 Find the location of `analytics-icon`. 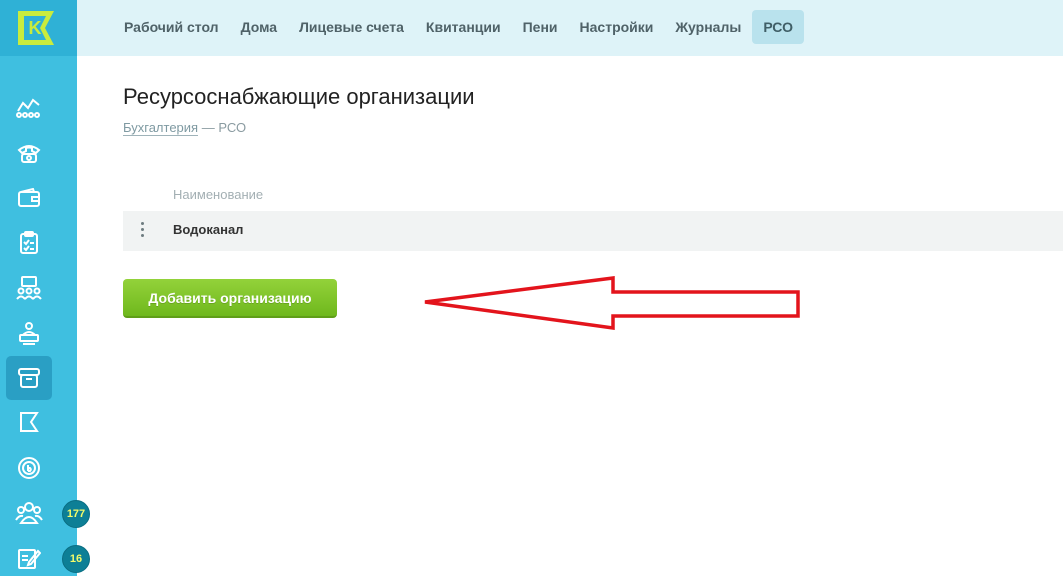

analytics-icon is located at coordinates (29, 108).